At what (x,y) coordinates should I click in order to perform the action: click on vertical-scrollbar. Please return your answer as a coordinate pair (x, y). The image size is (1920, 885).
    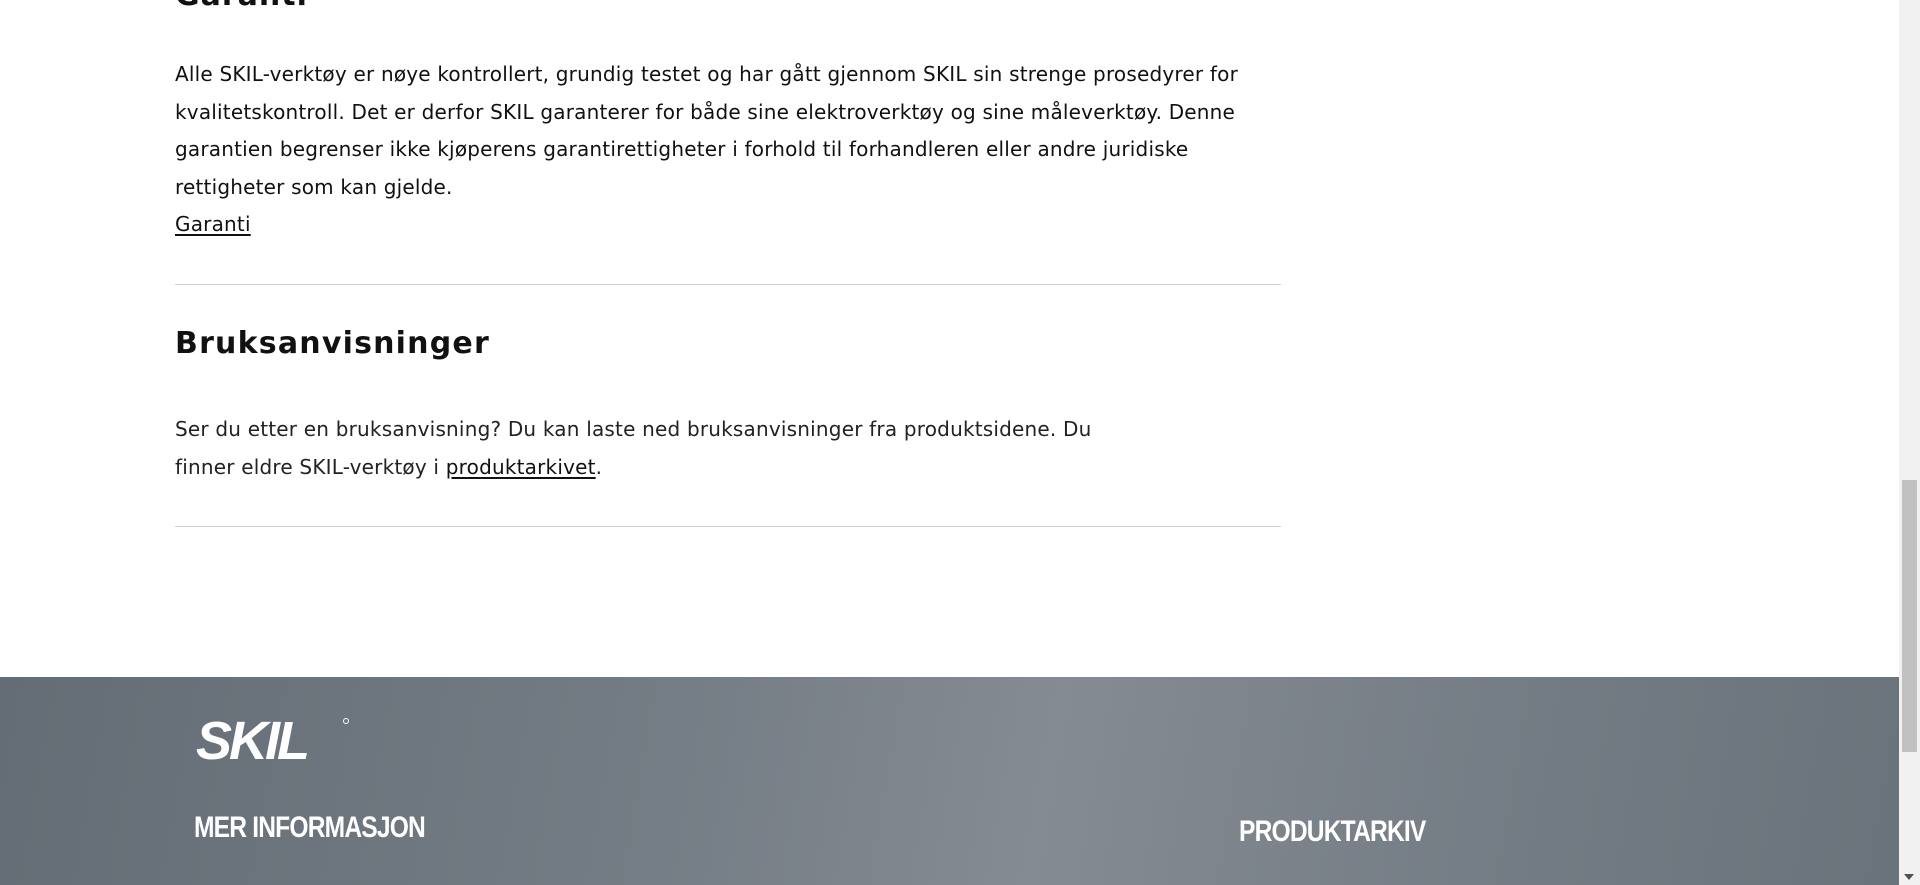
    Looking at the image, I should click on (1909, 442).